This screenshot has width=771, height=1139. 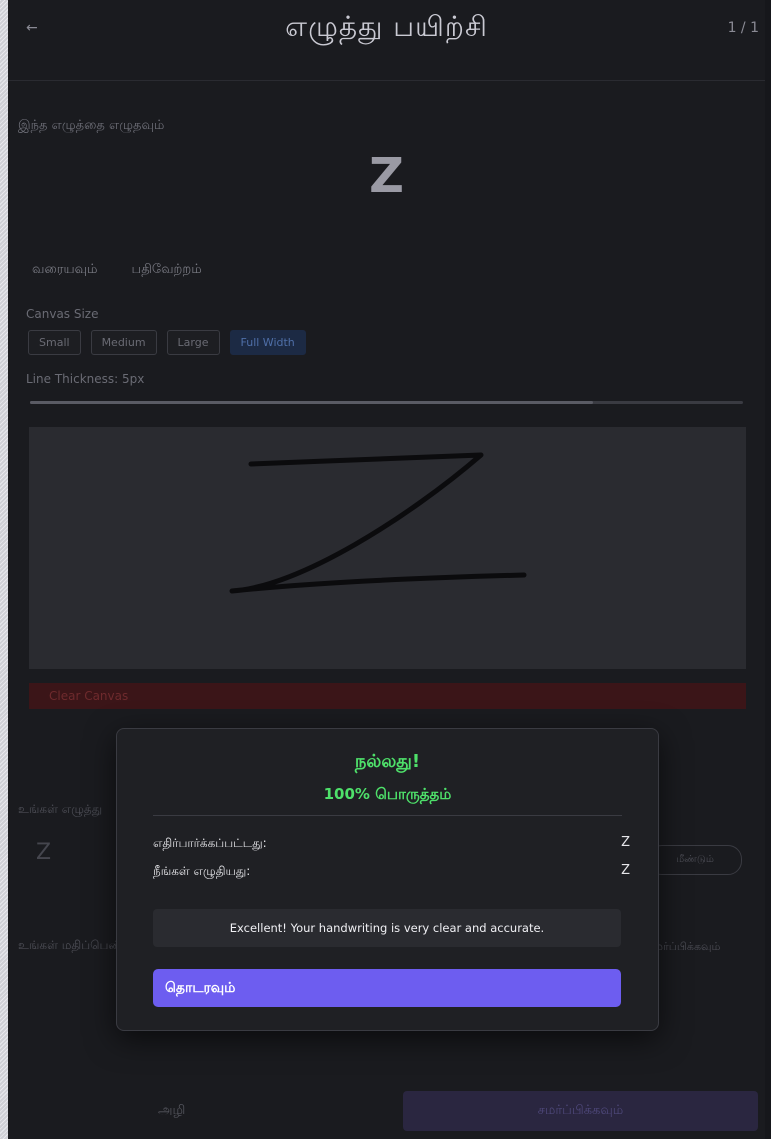 I want to click on size-large-button: Large, so click(x=193, y=342).